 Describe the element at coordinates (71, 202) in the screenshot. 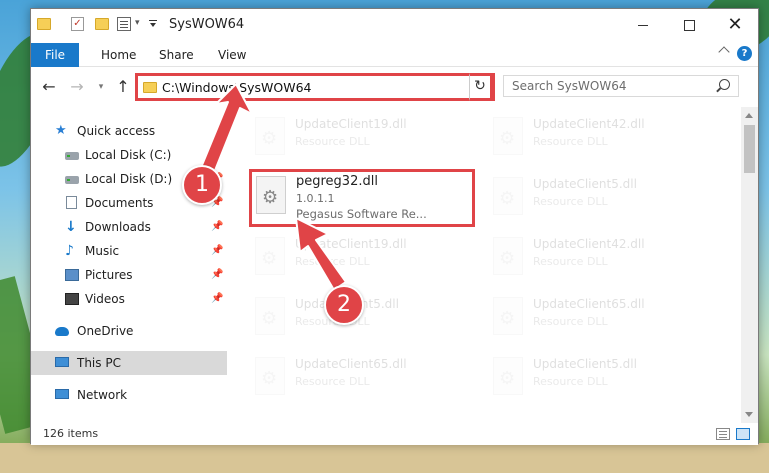

I see `document-icon` at that location.